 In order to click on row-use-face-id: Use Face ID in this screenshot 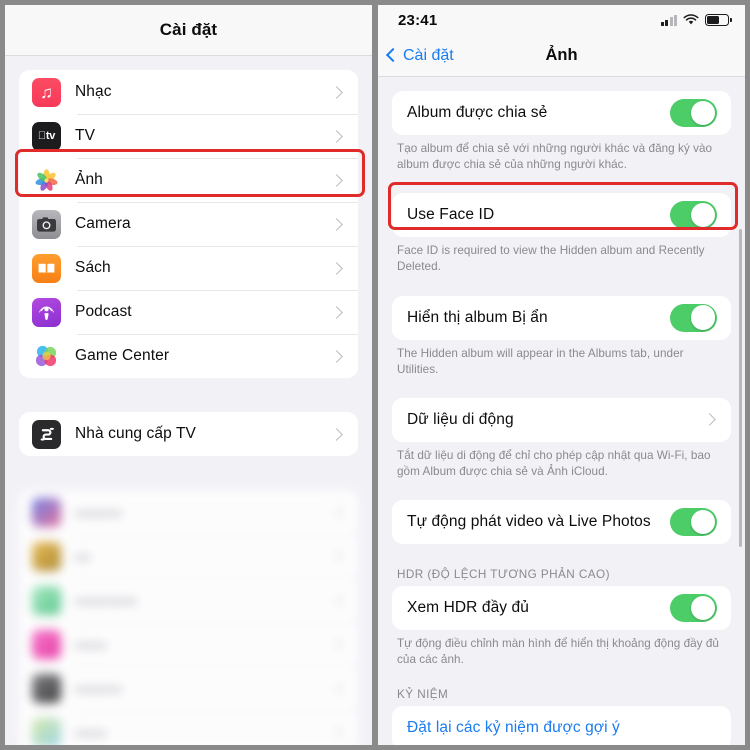, I will do `click(561, 215)`.